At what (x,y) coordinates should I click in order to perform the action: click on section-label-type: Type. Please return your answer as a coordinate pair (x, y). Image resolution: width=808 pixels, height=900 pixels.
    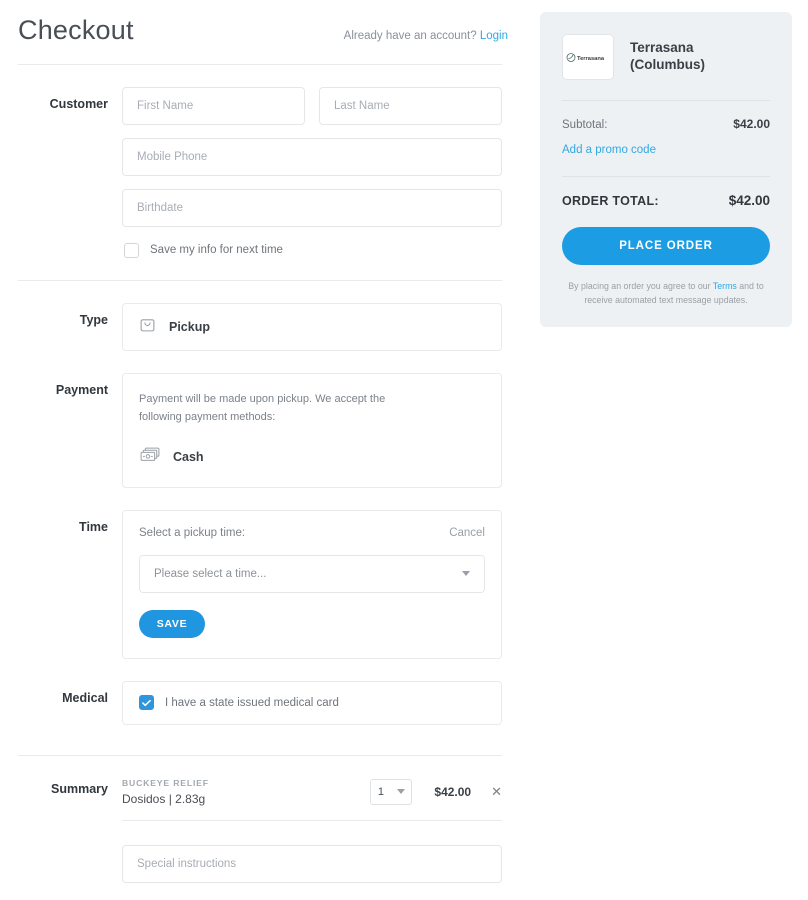
    Looking at the image, I should click on (93, 319).